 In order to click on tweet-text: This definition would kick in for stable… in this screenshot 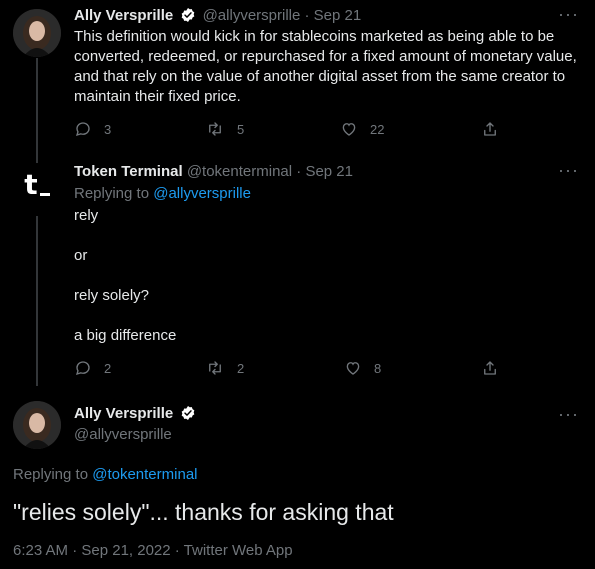, I will do `click(325, 66)`.